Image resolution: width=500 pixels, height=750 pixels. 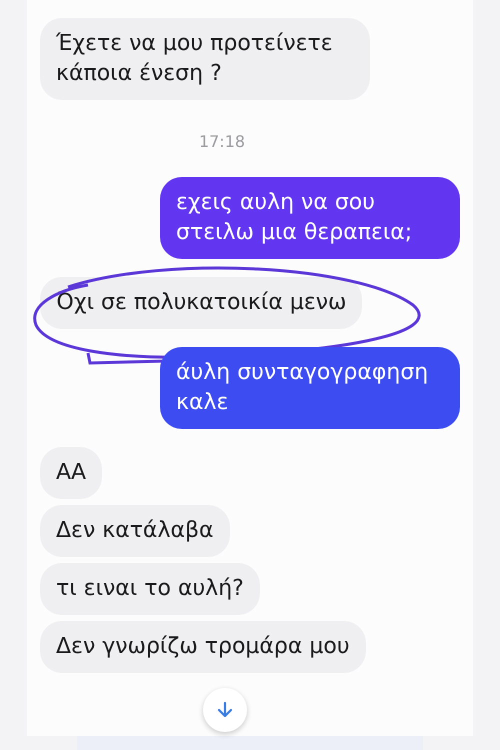 I want to click on message-bubble: Όχι σε πολυκατοικία μενω, so click(x=201, y=303).